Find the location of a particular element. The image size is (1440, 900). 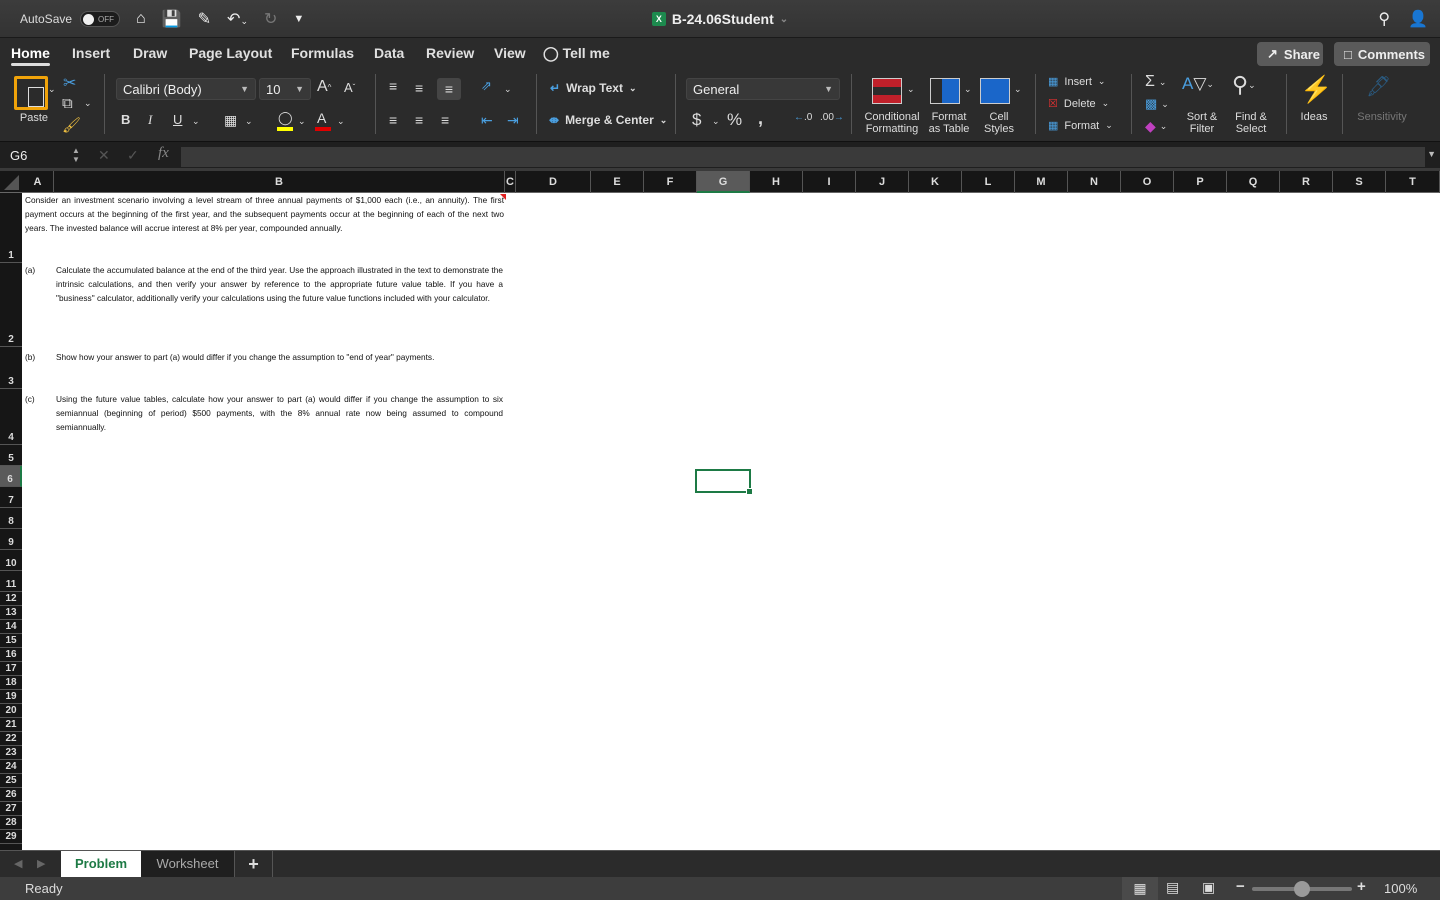

zoom-out-icon: − is located at coordinates (1240, 886).